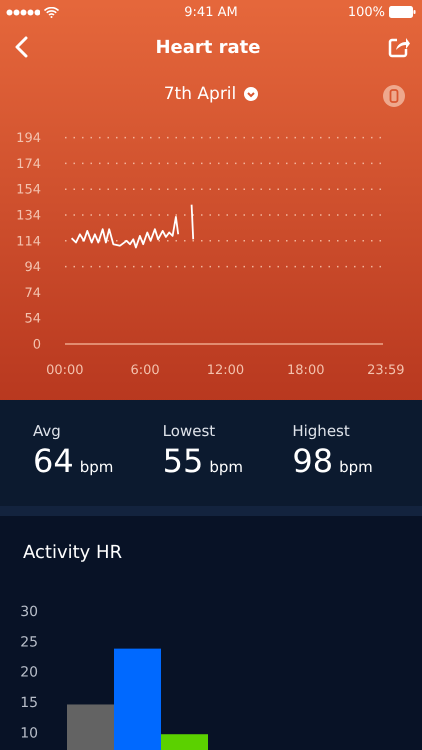 This screenshot has height=750, width=422. I want to click on x-axis-label: 12:00, so click(225, 370).